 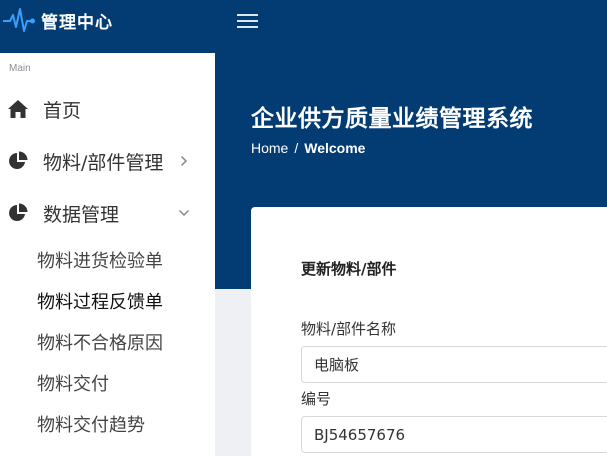 I want to click on sidebar-item-data-management: 数据管理, so click(x=107, y=213).